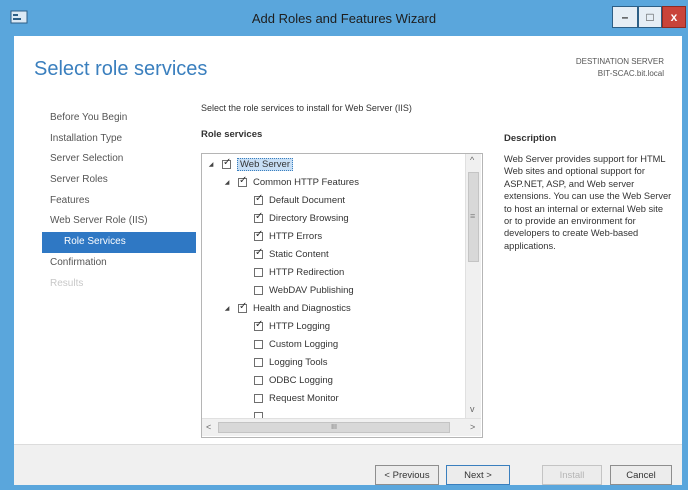 Image resolution: width=688 pixels, height=490 pixels. I want to click on nav-item-server-roles: Server Roles, so click(119, 180).